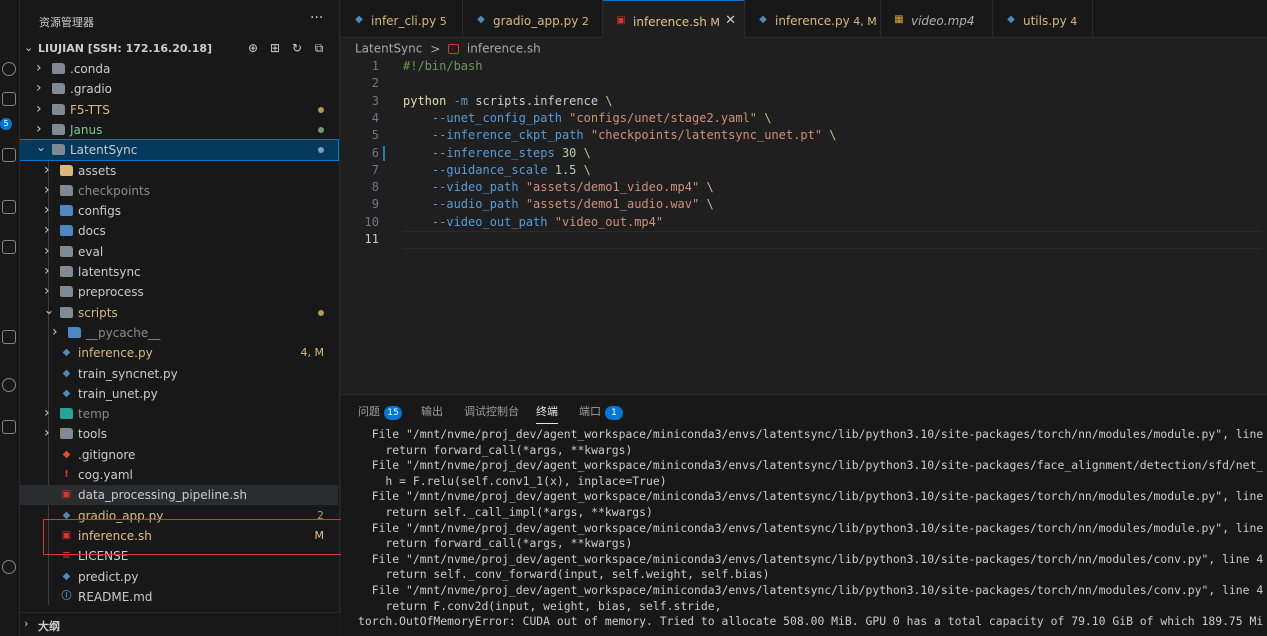 The height and width of the screenshot is (636, 1267). I want to click on line-number: 7, so click(375, 169).